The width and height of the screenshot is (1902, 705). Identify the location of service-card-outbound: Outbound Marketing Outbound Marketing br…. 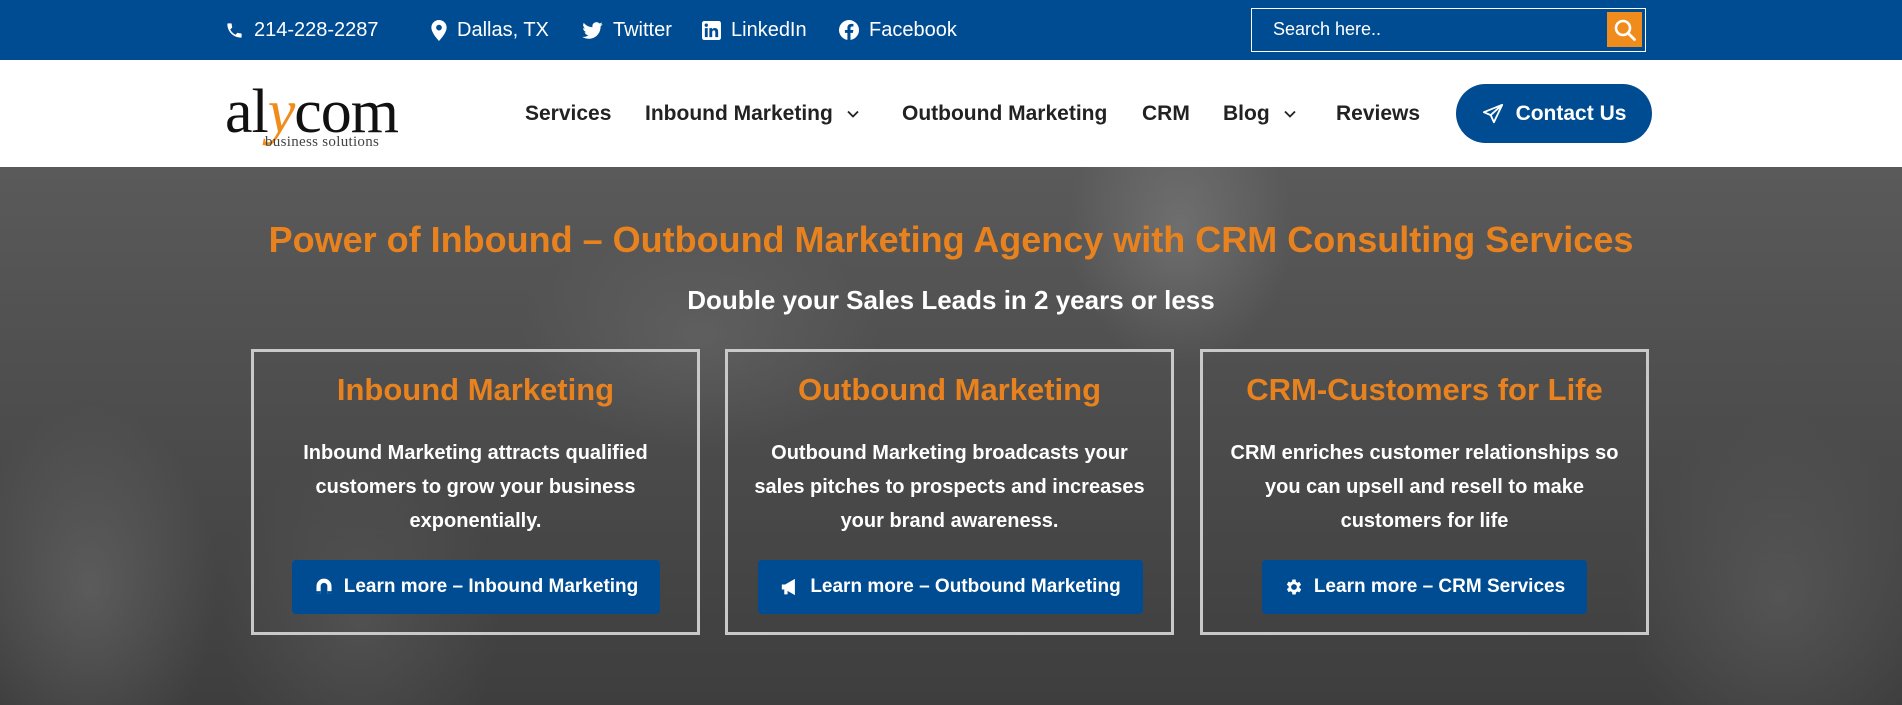
(949, 492).